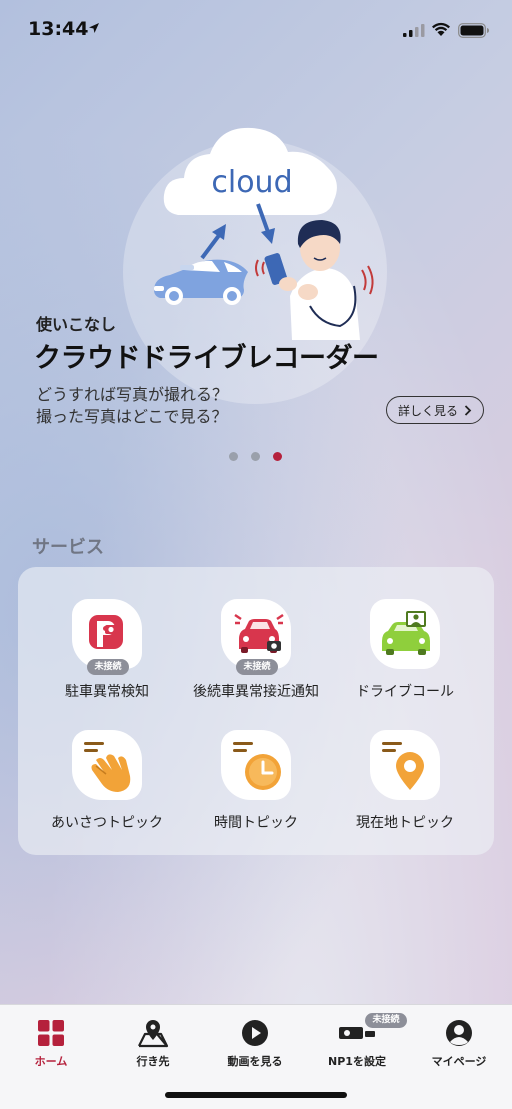  Describe the element at coordinates (255, 1033) in the screenshot. I see `play-icon` at that location.